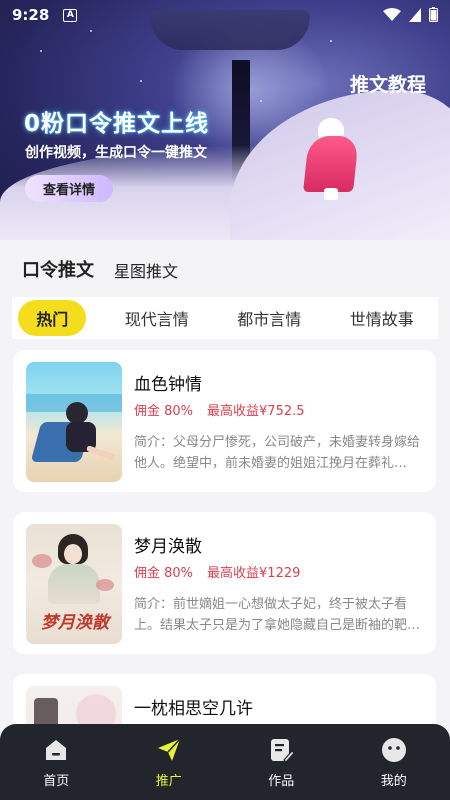  Describe the element at coordinates (415, 14) in the screenshot. I see `signal-icon` at that location.